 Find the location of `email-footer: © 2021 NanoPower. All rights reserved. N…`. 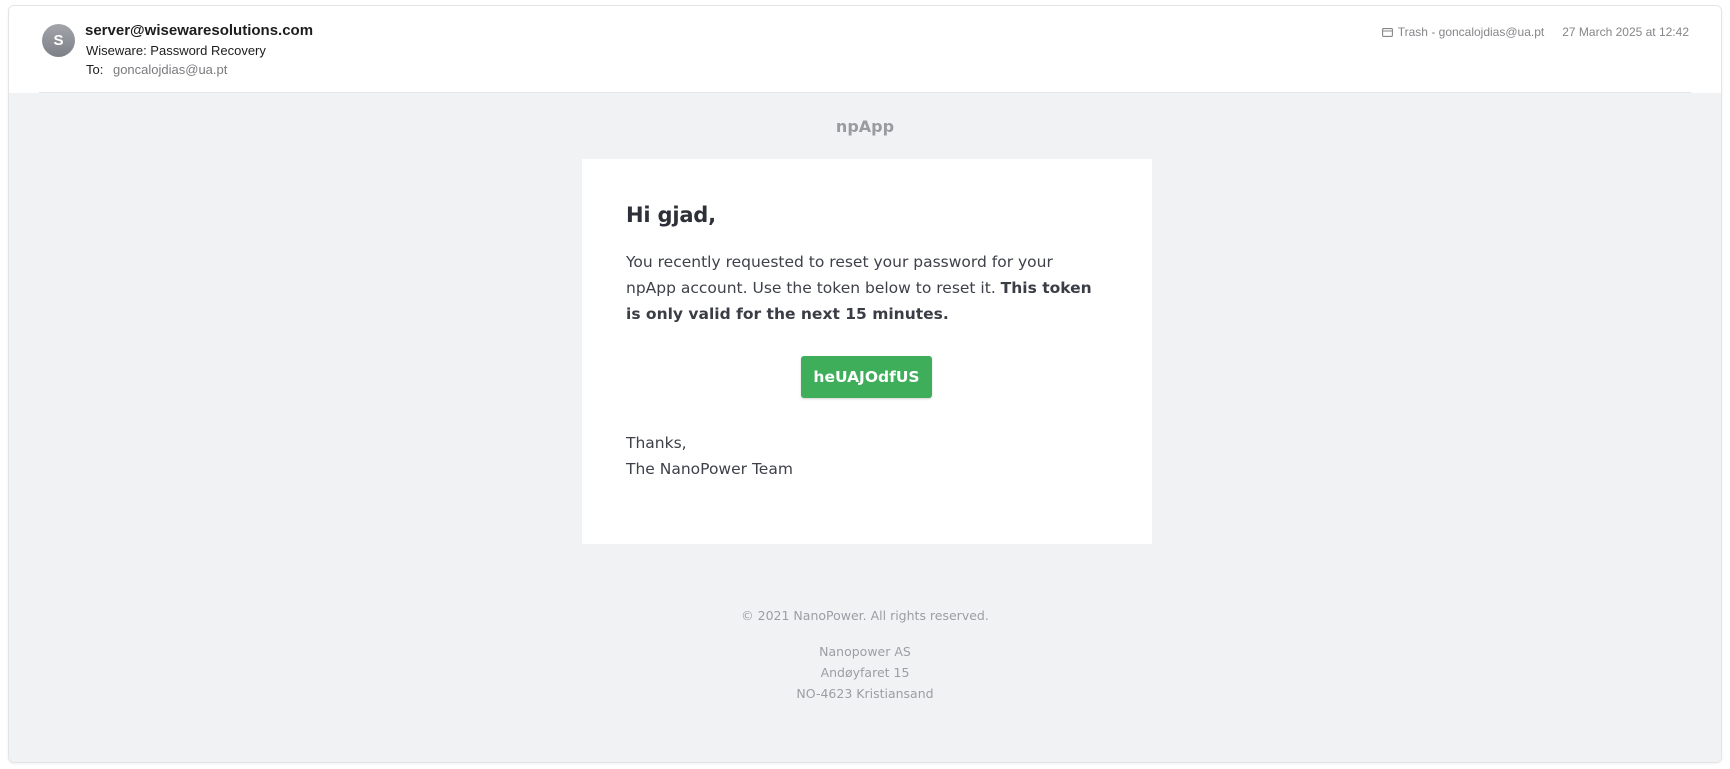

email-footer: © 2021 NanoPower. All rights reserved. N… is located at coordinates (865, 654).